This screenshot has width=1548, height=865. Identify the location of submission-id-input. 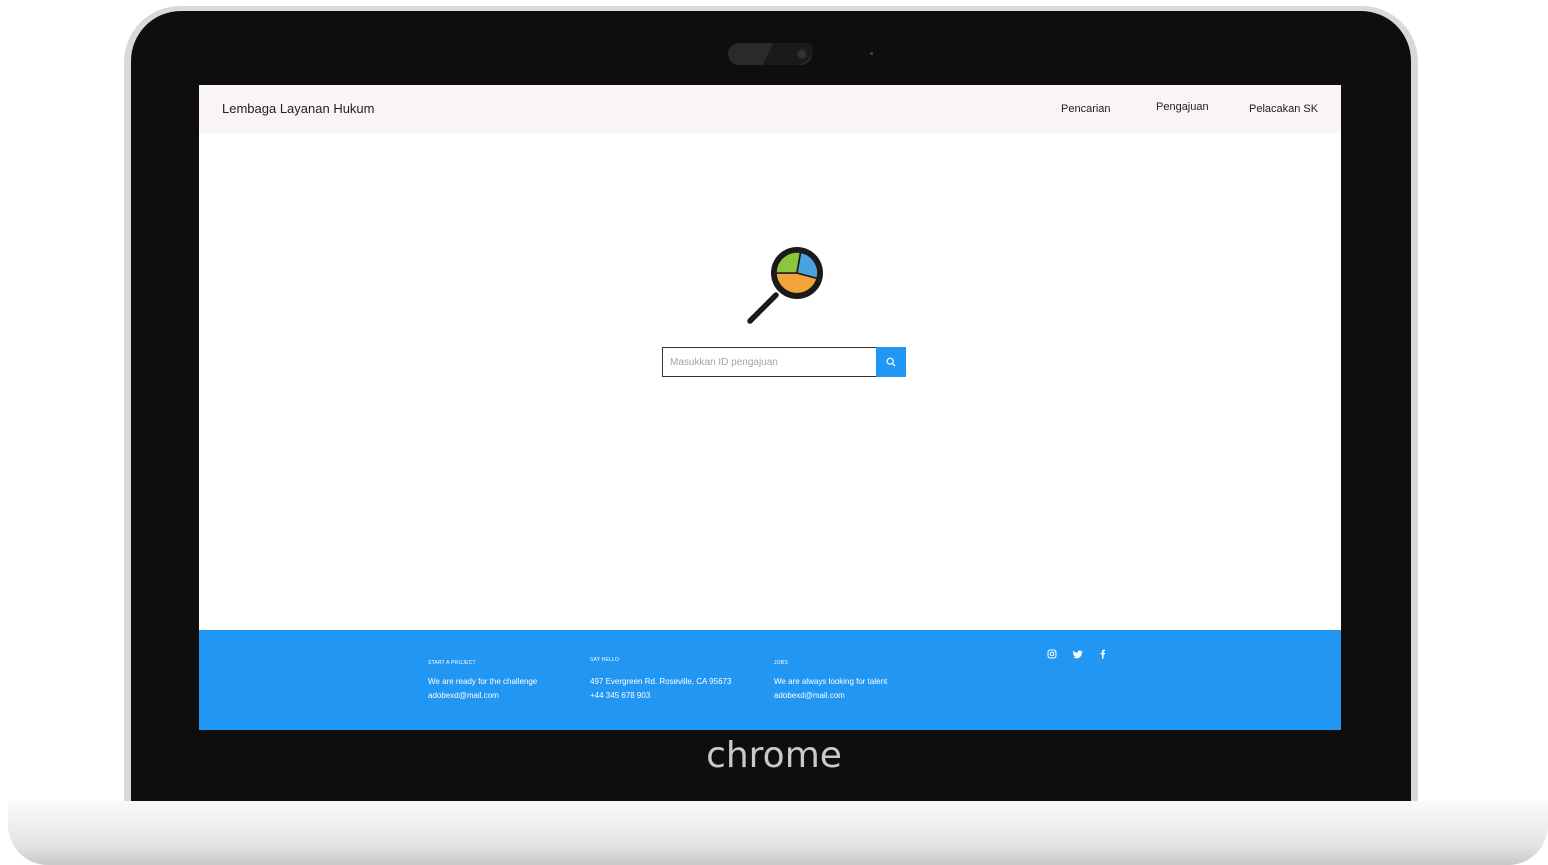
(769, 362).